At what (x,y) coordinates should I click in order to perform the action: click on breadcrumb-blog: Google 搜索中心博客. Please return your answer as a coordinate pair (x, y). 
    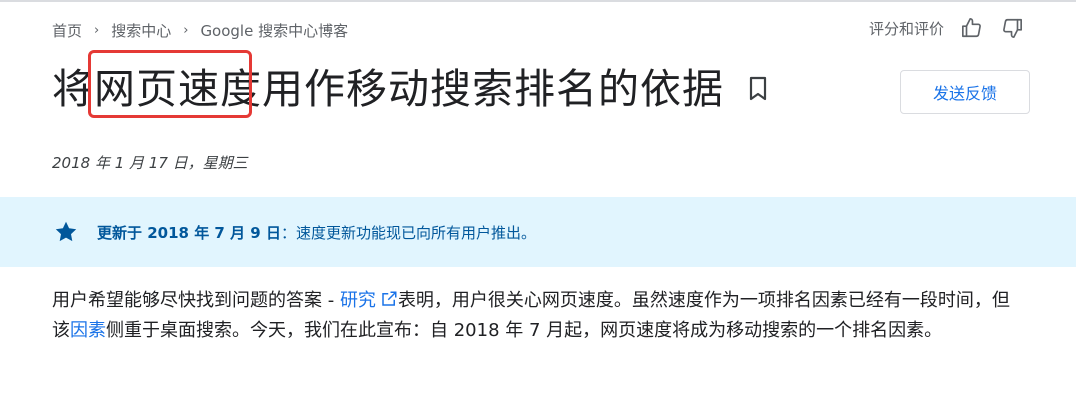
    Looking at the image, I should click on (274, 30).